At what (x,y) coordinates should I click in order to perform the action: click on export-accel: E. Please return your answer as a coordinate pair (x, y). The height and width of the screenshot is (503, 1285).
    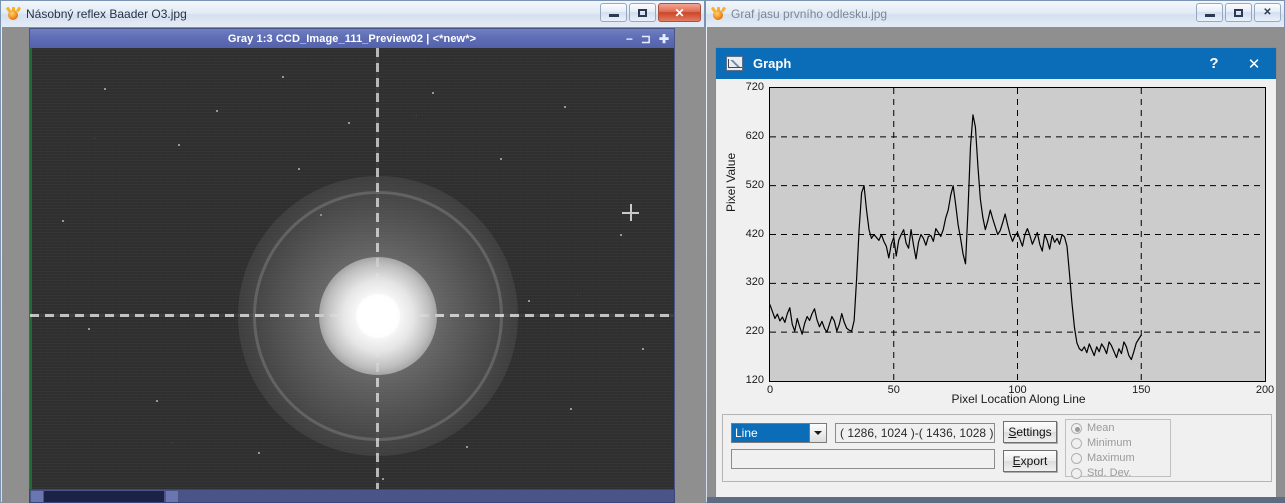
    Looking at the image, I should click on (1016, 461).